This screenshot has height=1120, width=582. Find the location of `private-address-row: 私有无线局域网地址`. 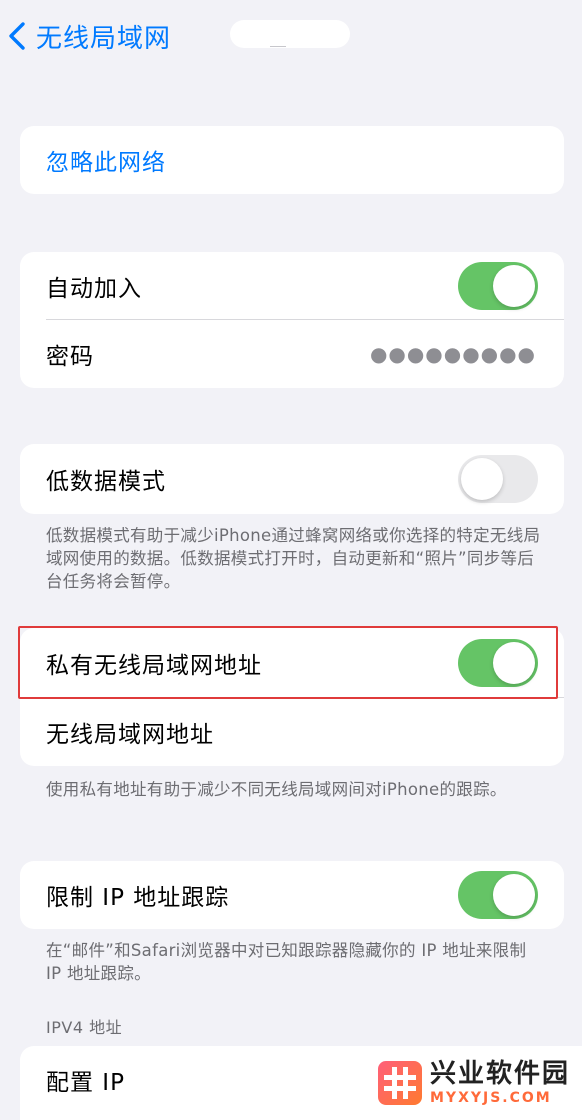

private-address-row: 私有无线局域网地址 is located at coordinates (292, 663).